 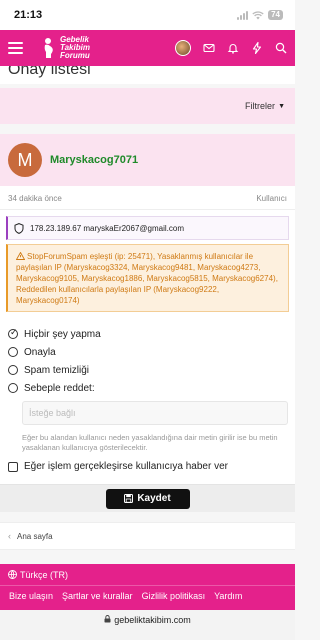 I want to click on language-label: Türkçe (TR), so click(x=44, y=574).